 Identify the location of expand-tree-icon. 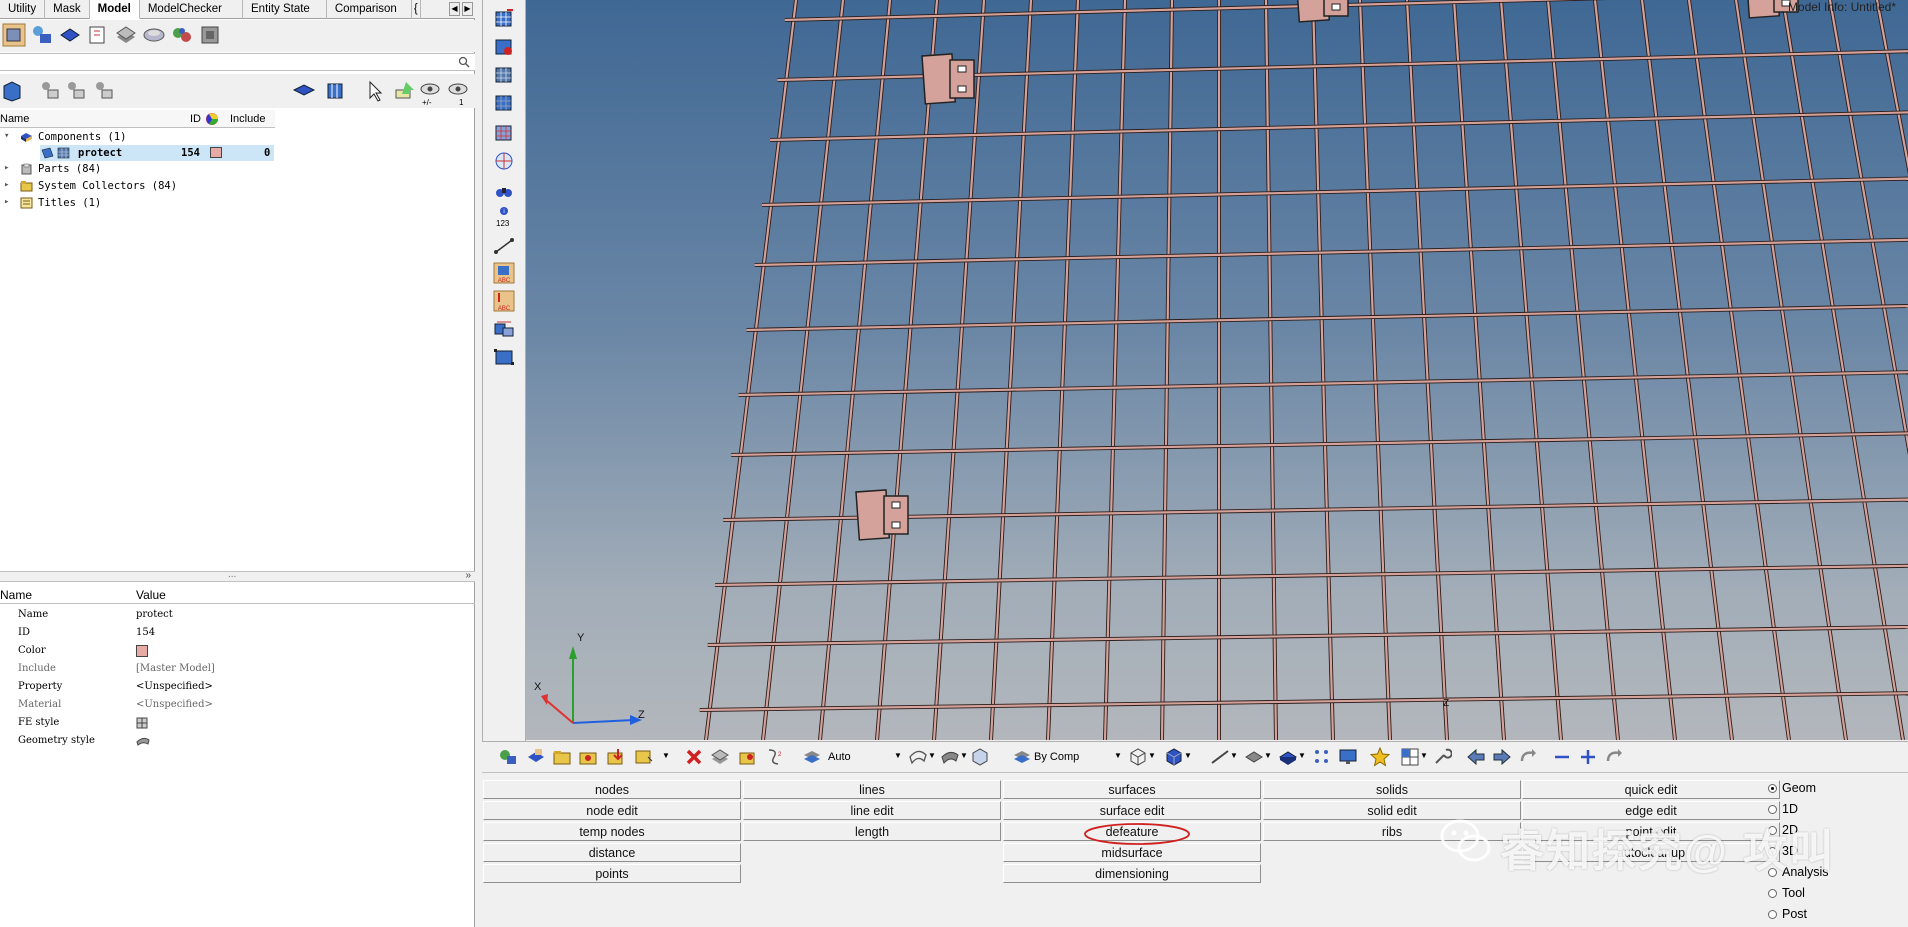
(50, 91).